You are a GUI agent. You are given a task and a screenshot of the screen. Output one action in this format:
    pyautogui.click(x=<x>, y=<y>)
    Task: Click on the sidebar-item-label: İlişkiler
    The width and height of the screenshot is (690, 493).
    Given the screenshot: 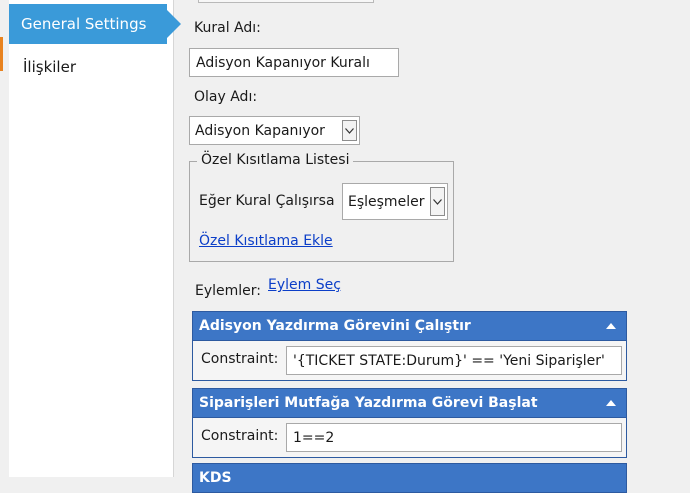 What is the action you would take?
    pyautogui.click(x=49, y=67)
    